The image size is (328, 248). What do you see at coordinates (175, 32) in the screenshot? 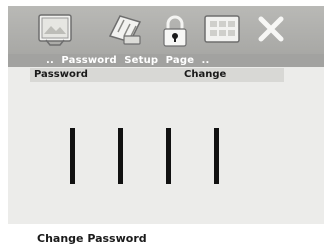
I see `lock-icon` at bounding box center [175, 32].